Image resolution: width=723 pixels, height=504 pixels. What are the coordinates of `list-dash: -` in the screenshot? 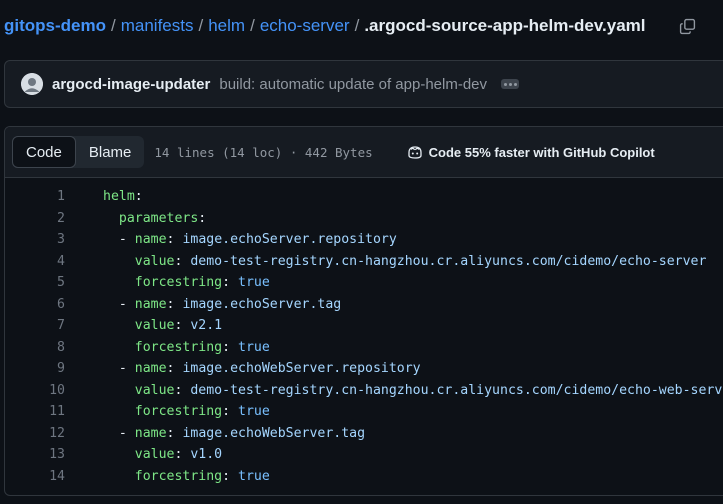 It's located at (126, 433).